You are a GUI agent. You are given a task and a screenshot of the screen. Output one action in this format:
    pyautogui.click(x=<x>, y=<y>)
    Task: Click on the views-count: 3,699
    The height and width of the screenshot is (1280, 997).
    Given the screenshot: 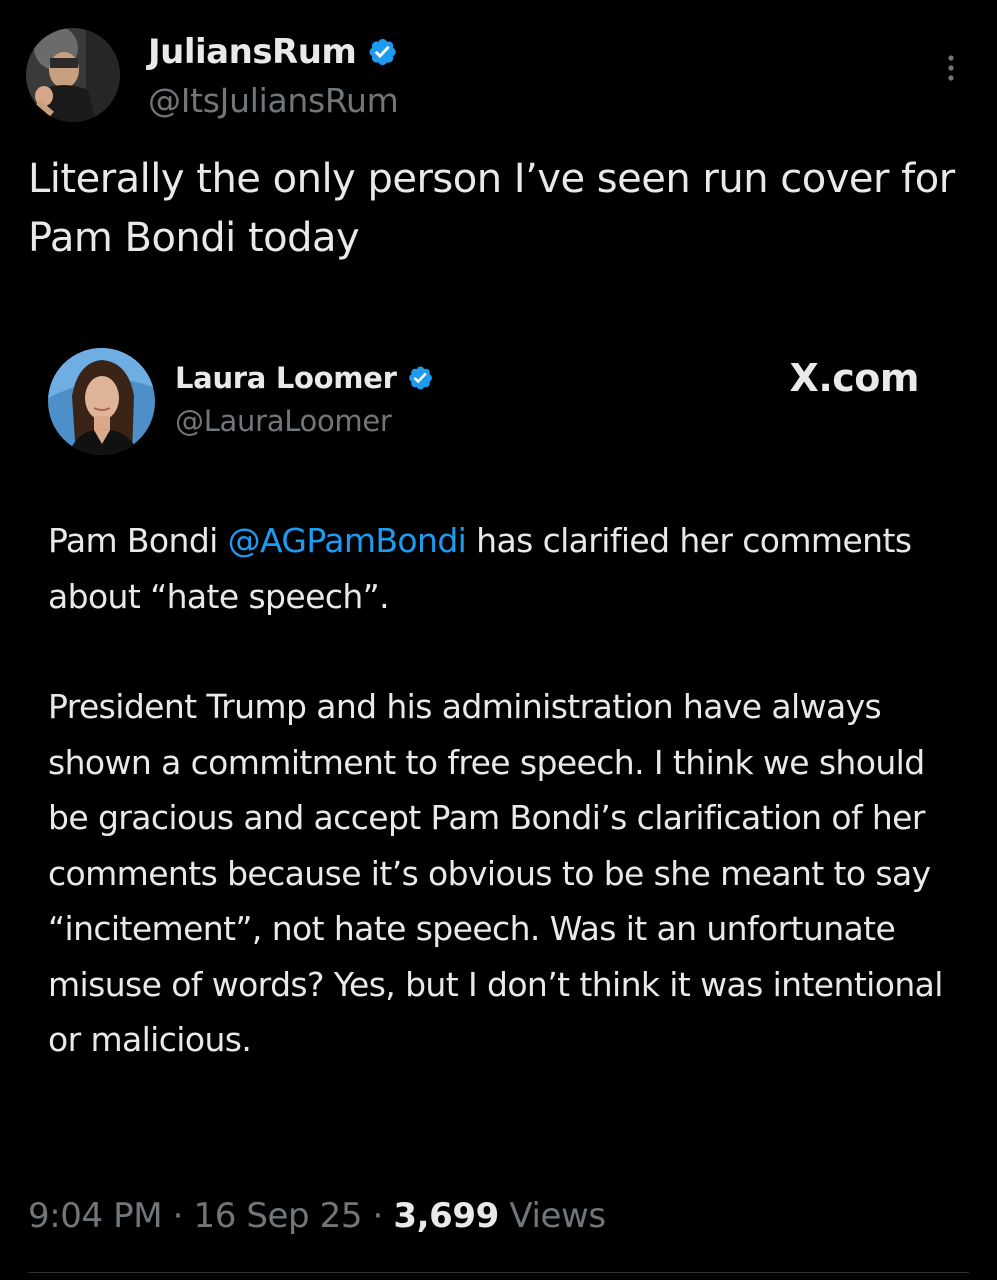 What is the action you would take?
    pyautogui.click(x=446, y=1216)
    